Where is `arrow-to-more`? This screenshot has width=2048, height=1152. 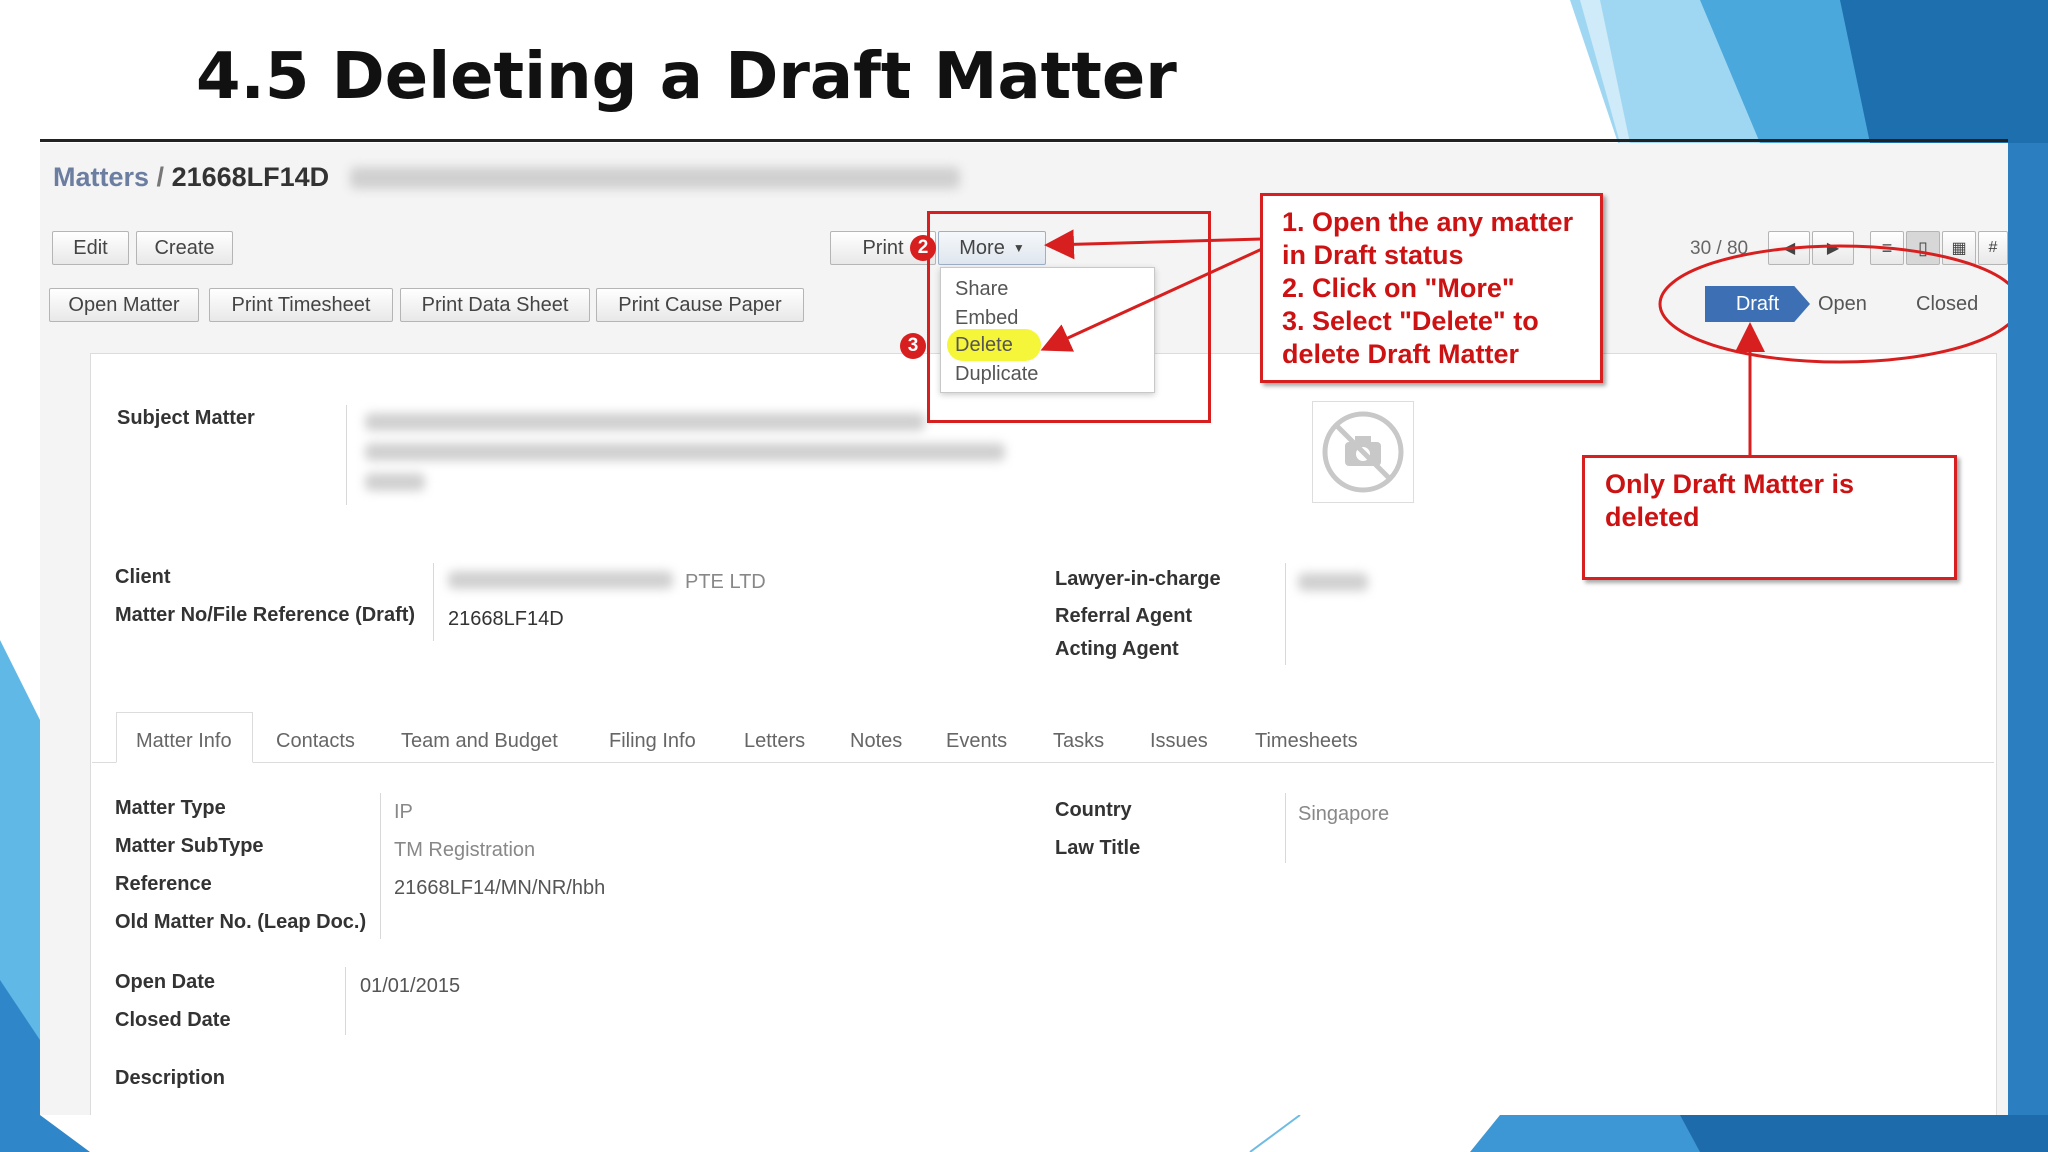 arrow-to-more is located at coordinates (1153, 244).